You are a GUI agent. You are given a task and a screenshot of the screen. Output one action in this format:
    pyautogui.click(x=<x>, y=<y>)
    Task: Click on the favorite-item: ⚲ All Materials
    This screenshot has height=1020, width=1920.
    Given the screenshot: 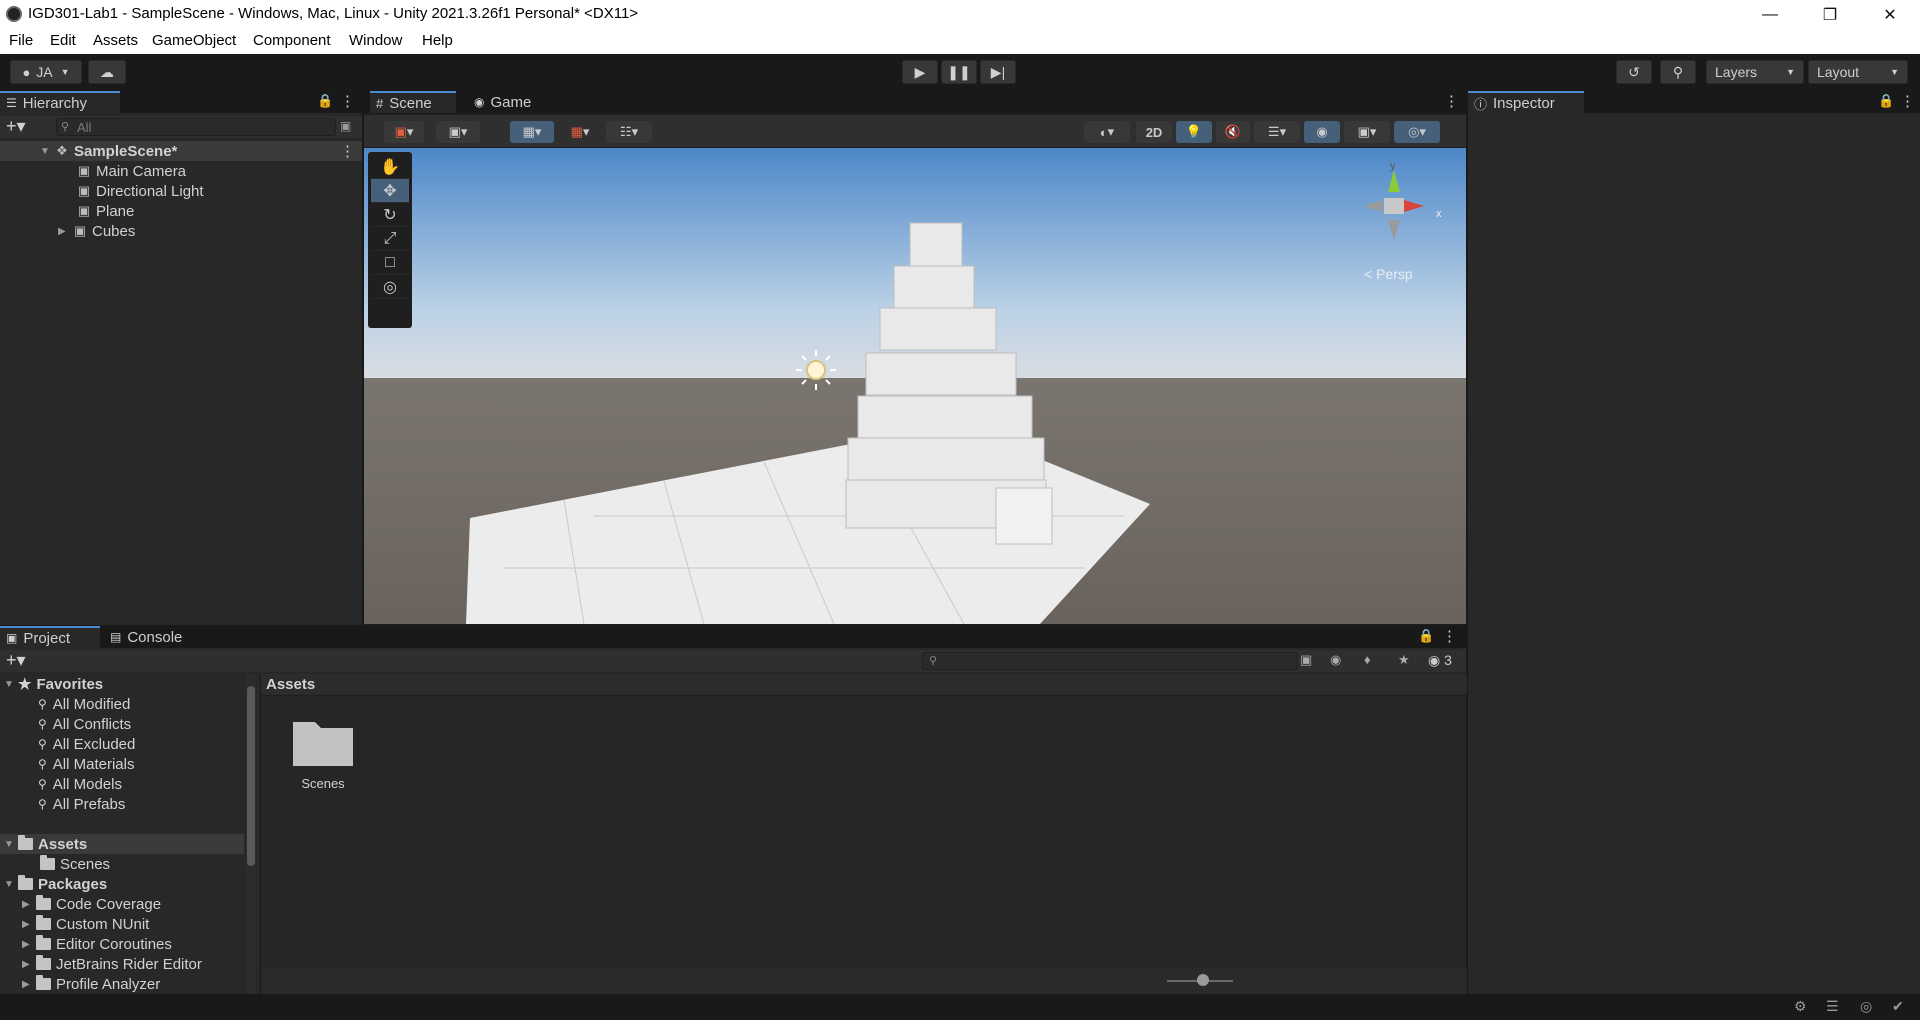 What is the action you would take?
    pyautogui.click(x=86, y=764)
    